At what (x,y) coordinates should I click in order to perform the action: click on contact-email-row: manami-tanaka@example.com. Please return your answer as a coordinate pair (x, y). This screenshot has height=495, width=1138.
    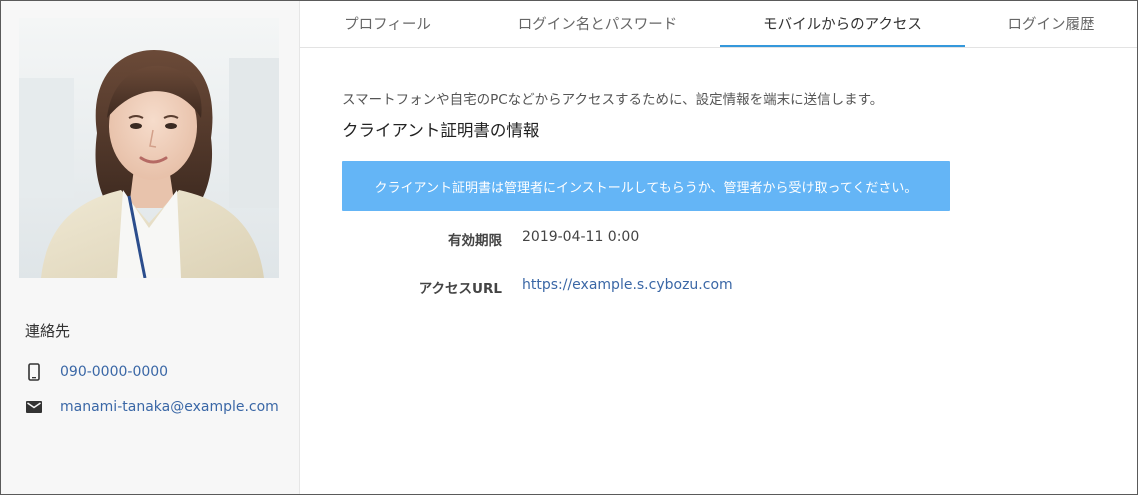
    Looking at the image, I should click on (152, 407).